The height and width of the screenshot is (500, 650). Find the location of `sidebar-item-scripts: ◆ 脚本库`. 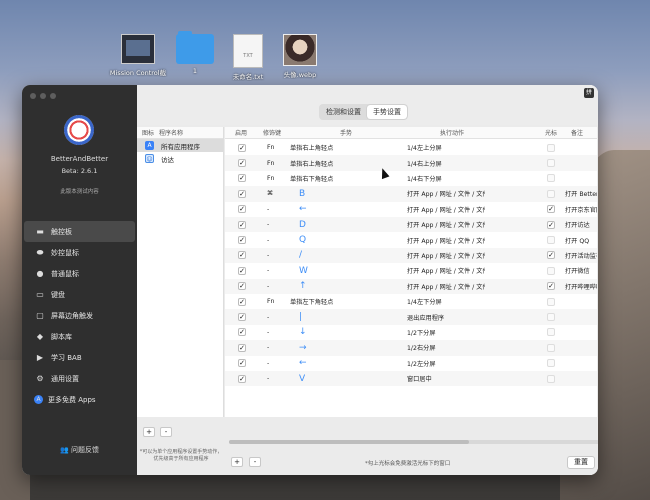

sidebar-item-scripts: ◆ 脚本库 is located at coordinates (79, 336).